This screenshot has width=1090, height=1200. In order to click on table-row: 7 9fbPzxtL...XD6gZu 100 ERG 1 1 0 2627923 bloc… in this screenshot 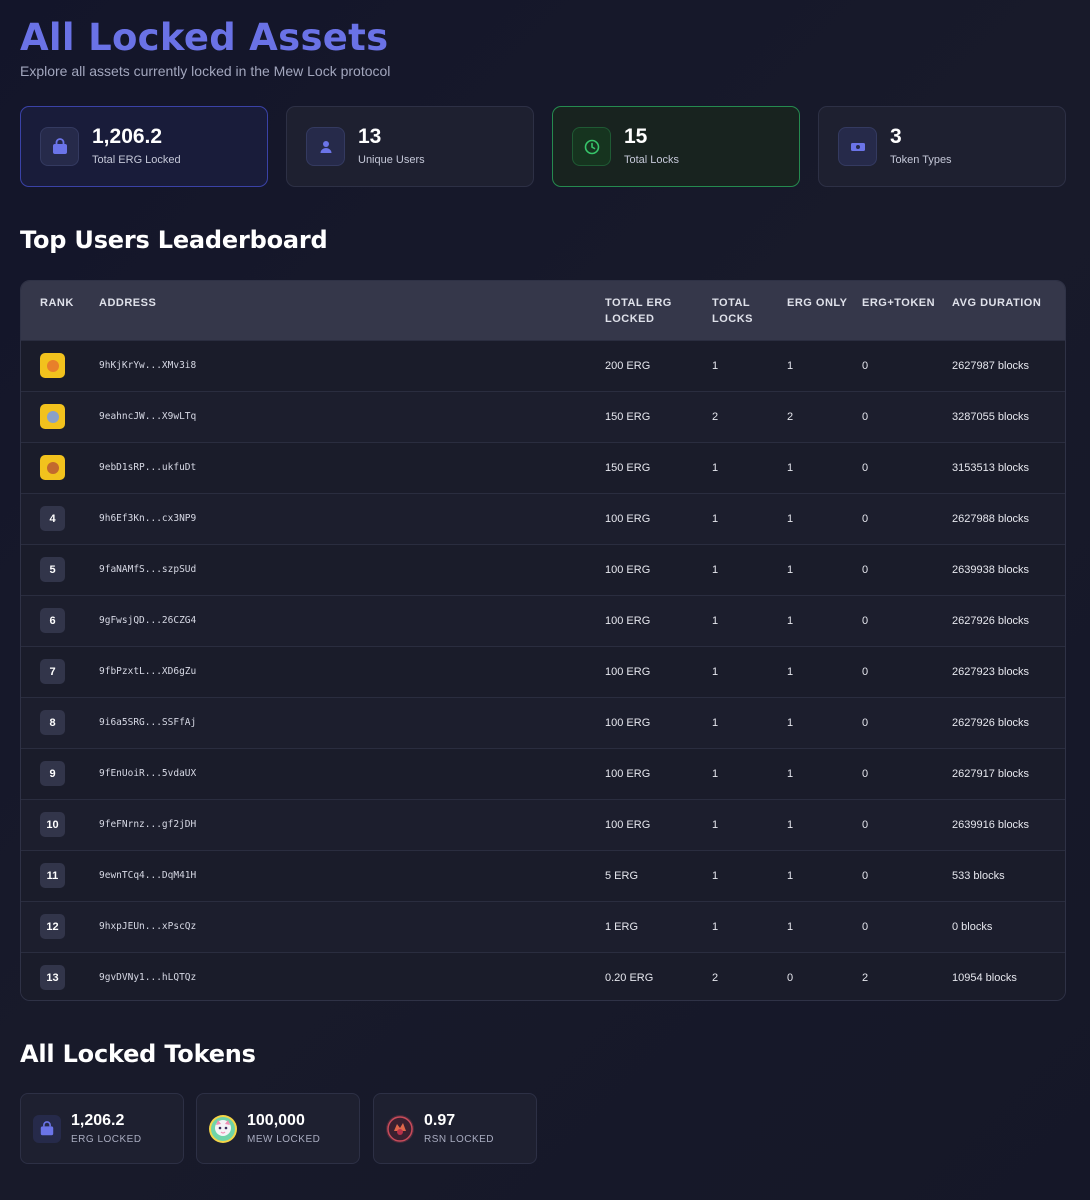, I will do `click(543, 671)`.